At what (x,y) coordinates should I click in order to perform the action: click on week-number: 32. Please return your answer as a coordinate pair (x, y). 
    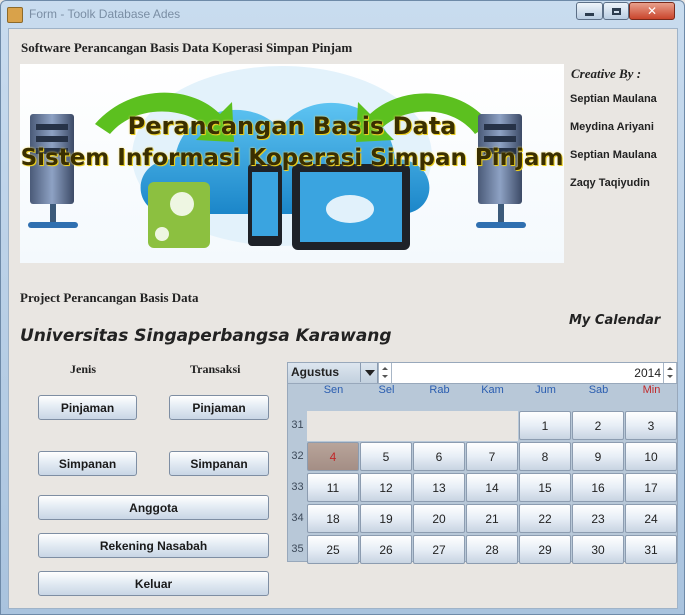
    Looking at the image, I should click on (297, 456).